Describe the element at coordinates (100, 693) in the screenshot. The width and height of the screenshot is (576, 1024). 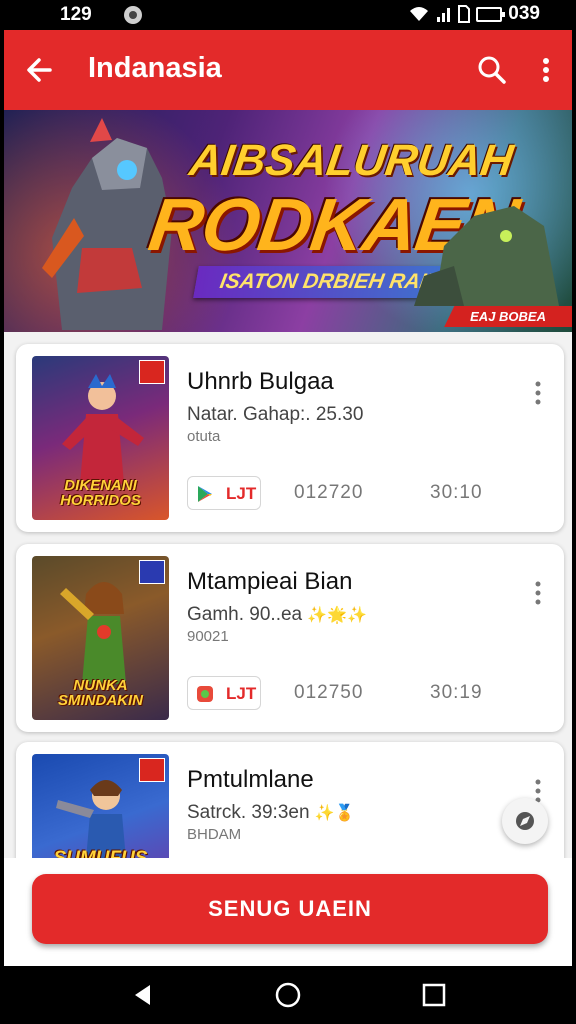
I see `thumbnail-caption: NUNKA SMINDAKIN` at that location.